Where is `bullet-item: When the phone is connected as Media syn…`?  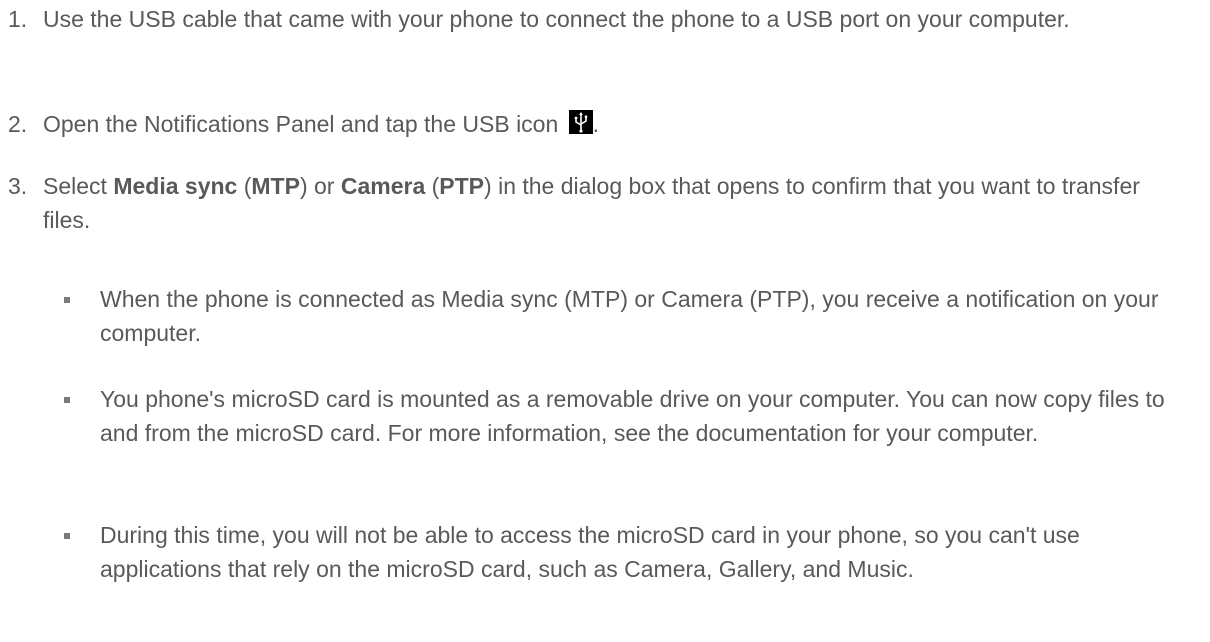 bullet-item: When the phone is connected as Media syn… is located at coordinates (627, 316).